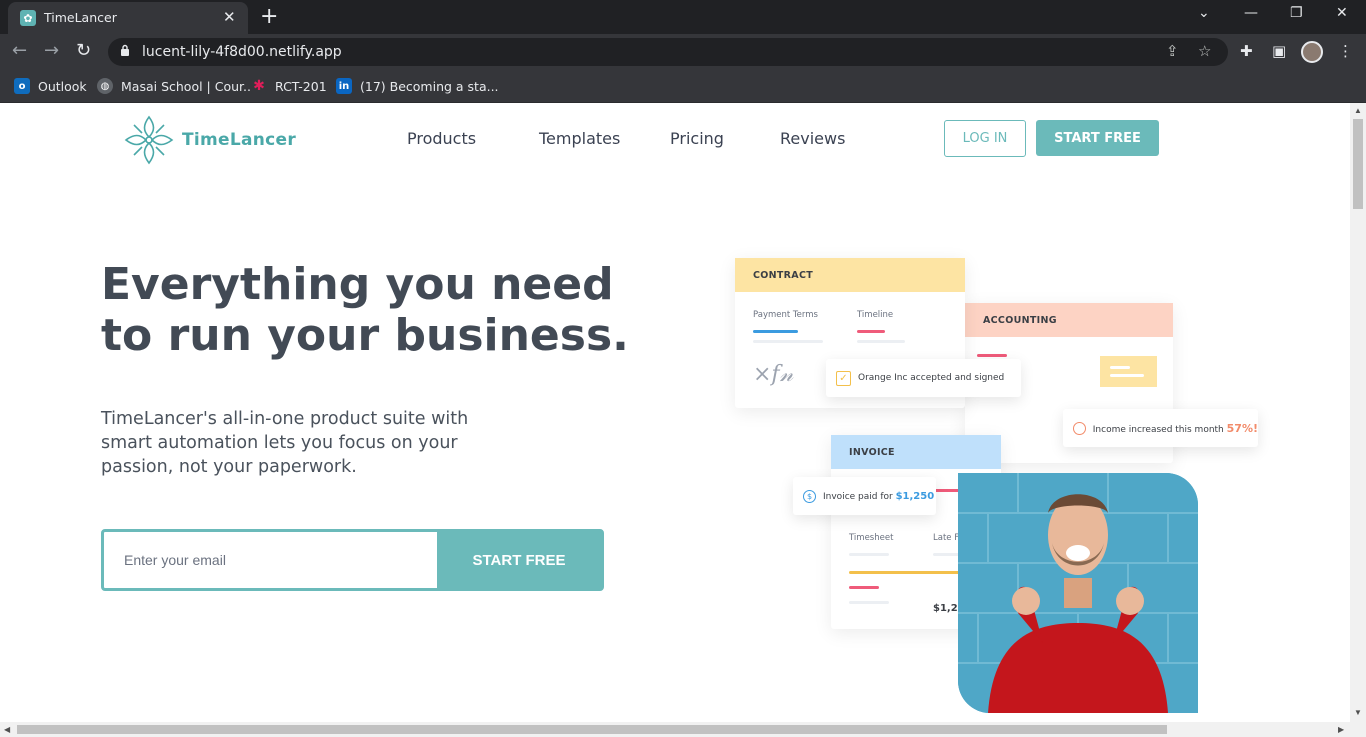 The image size is (1366, 737). Describe the element at coordinates (242, 52) in the screenshot. I see `url-text: lucent-lily-4f8d00.netlify.app` at that location.